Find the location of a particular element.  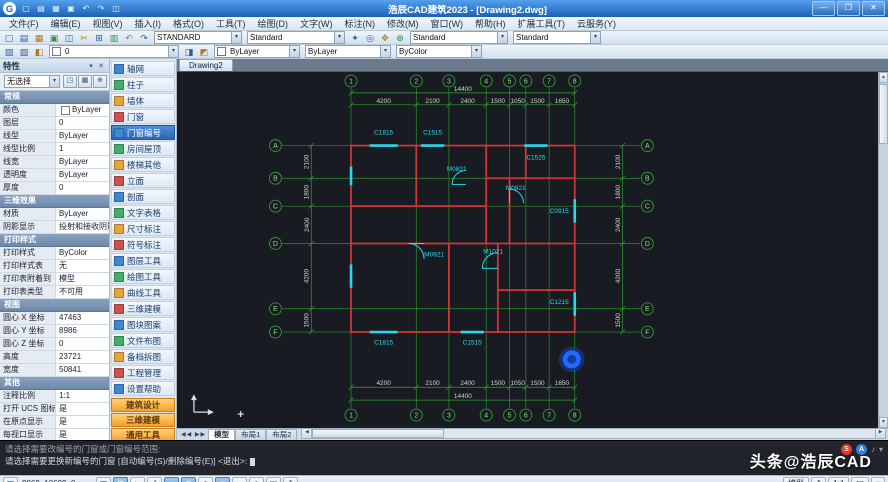

screen-menu-item-19: 工程管理 is located at coordinates (143, 372).